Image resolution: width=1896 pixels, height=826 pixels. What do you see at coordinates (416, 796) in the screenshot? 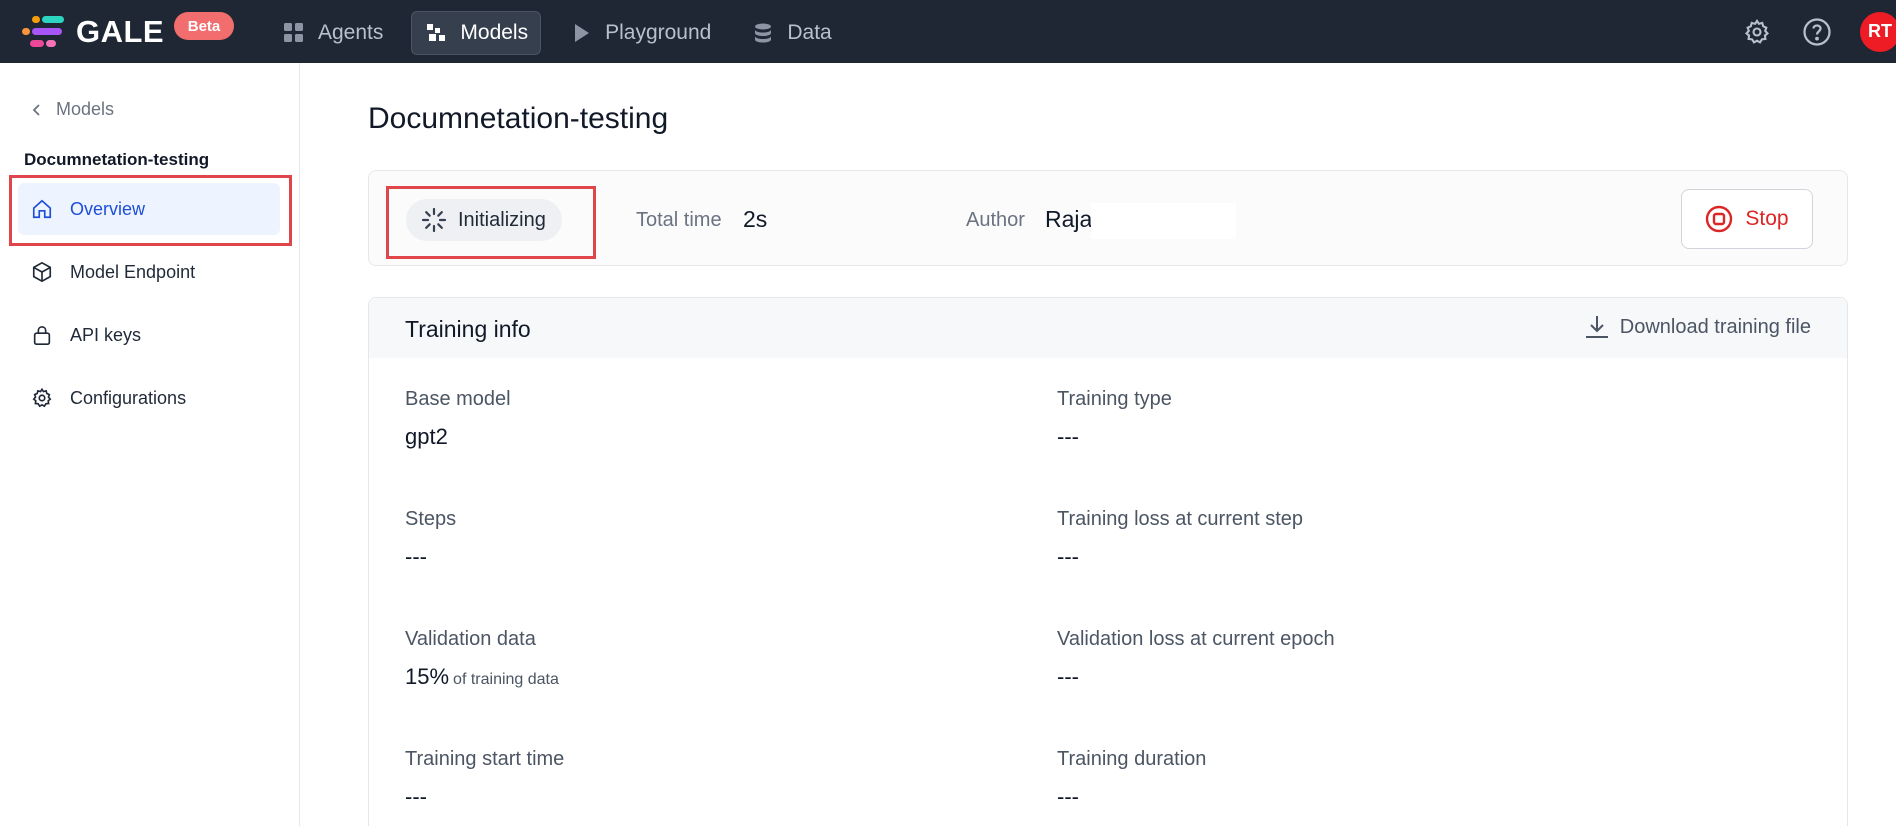
I see `training-start-value: ---` at bounding box center [416, 796].